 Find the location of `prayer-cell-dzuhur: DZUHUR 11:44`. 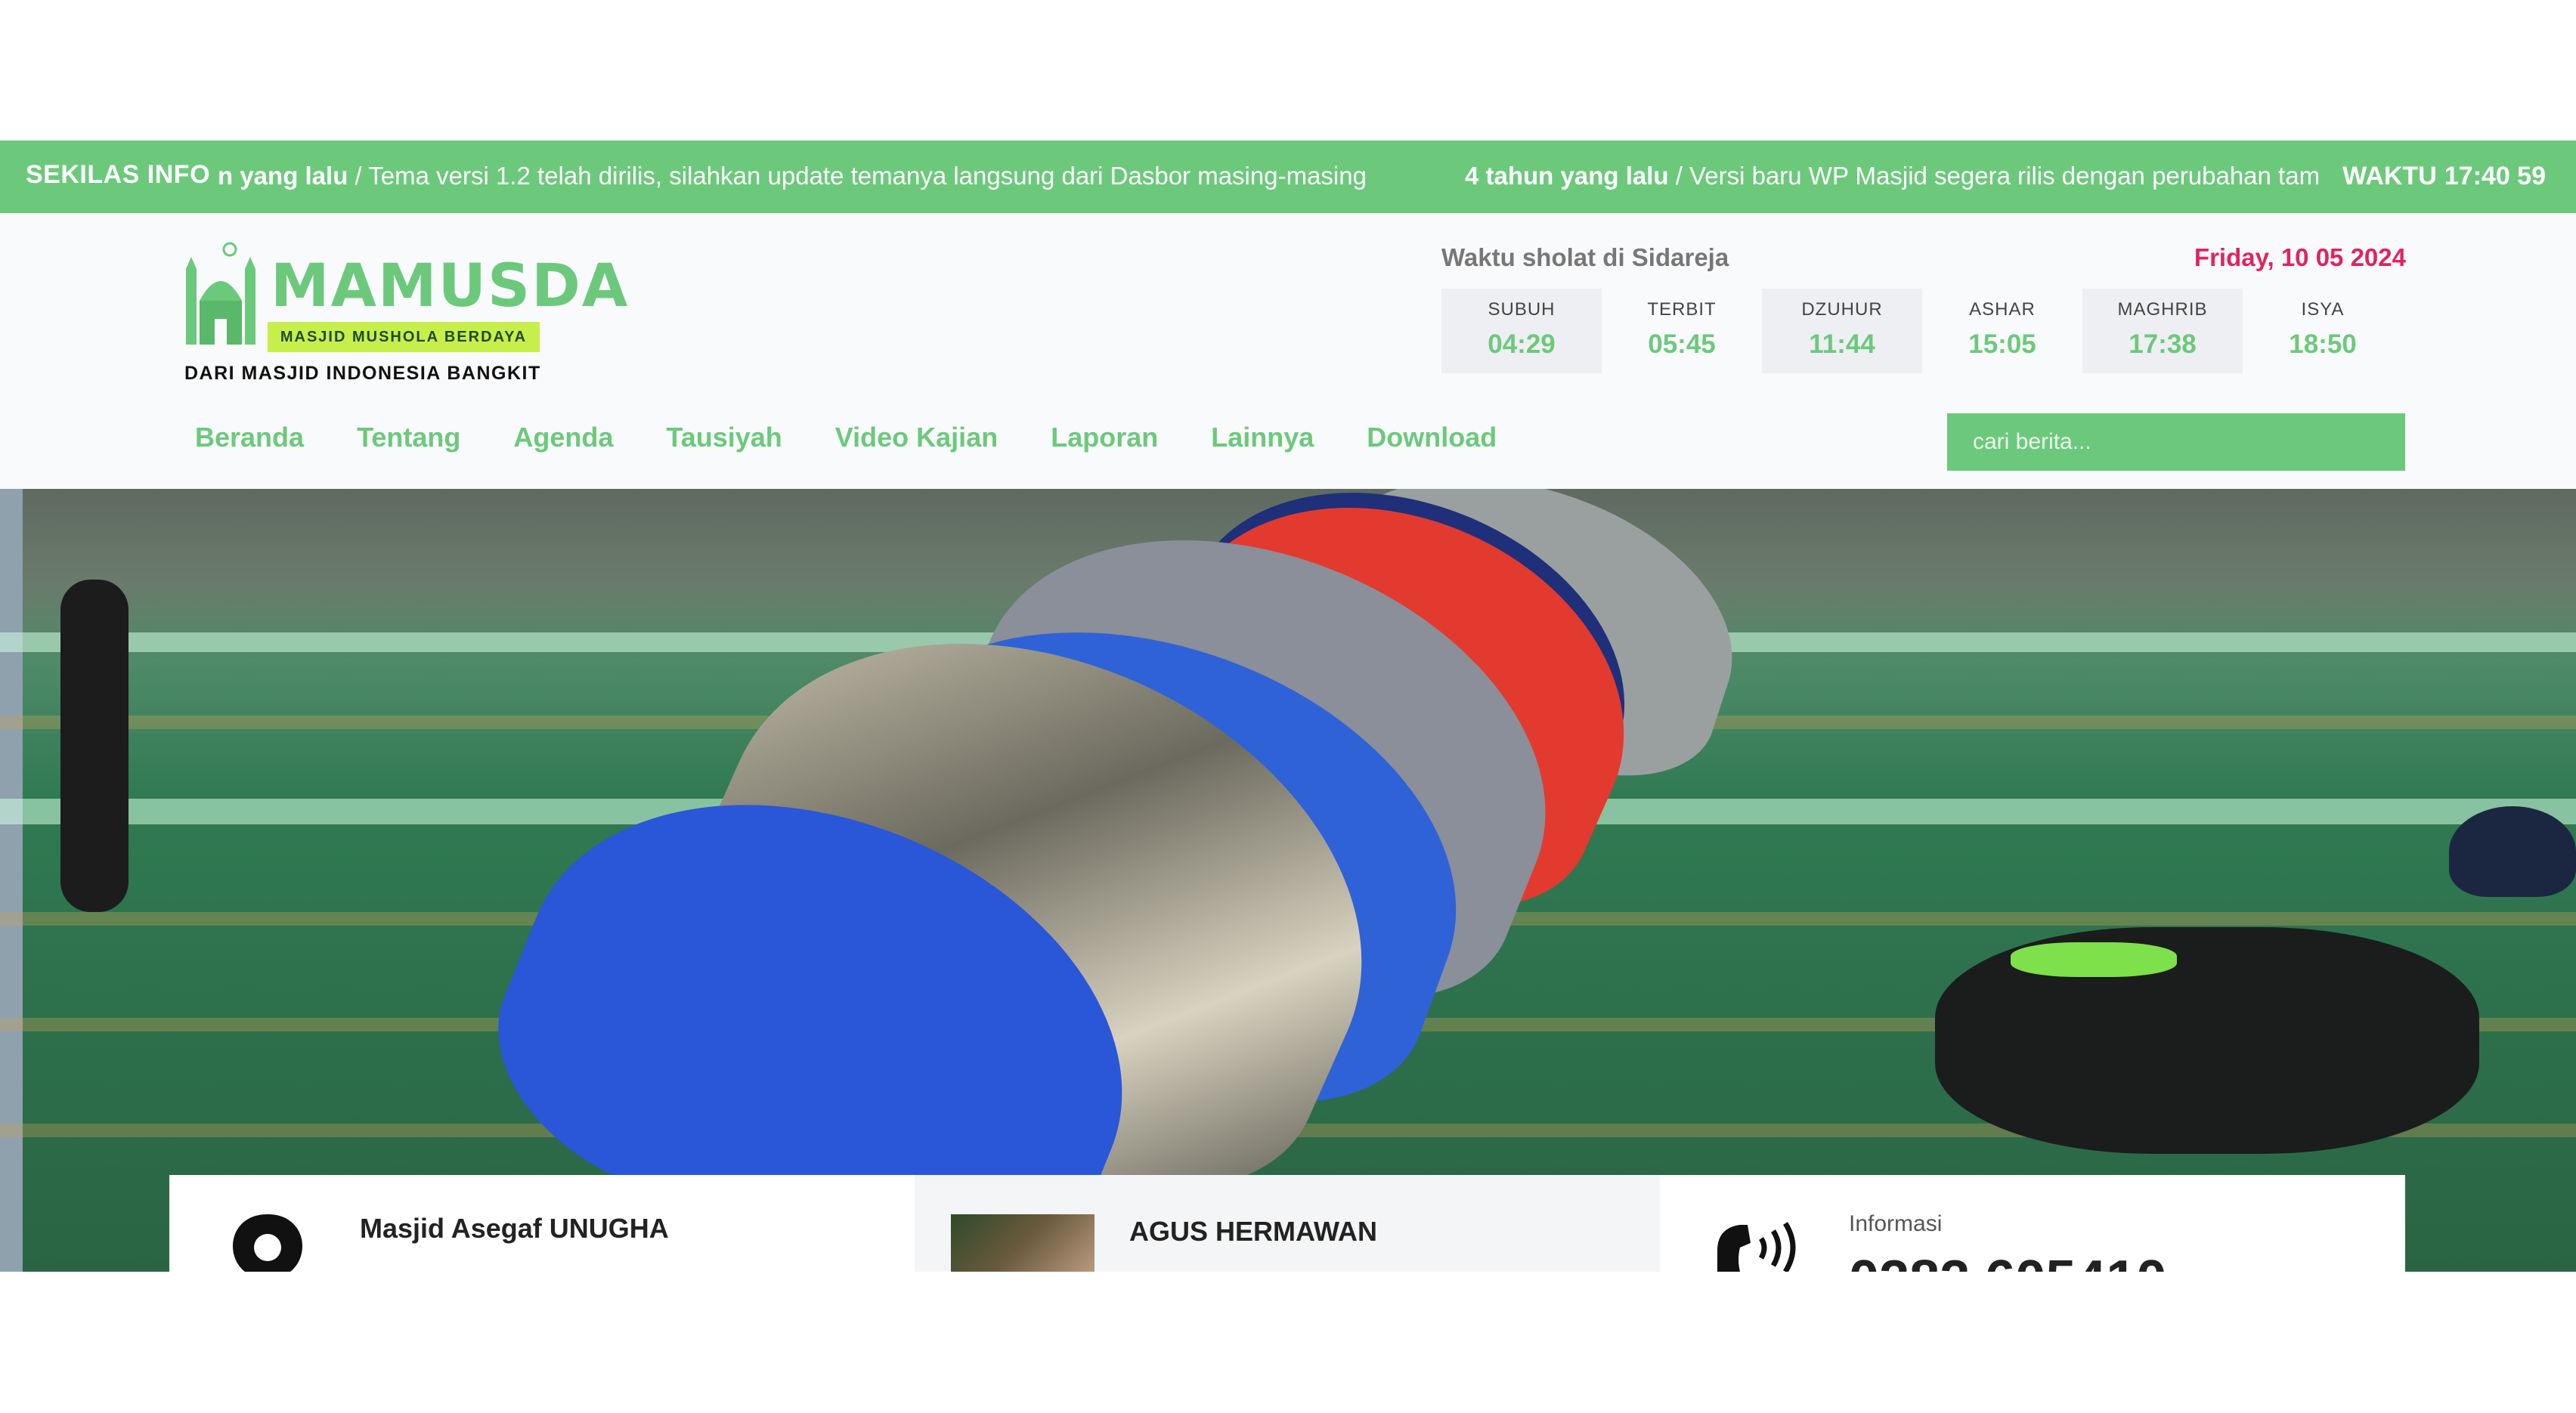

prayer-cell-dzuhur: DZUHUR 11:44 is located at coordinates (1842, 331).